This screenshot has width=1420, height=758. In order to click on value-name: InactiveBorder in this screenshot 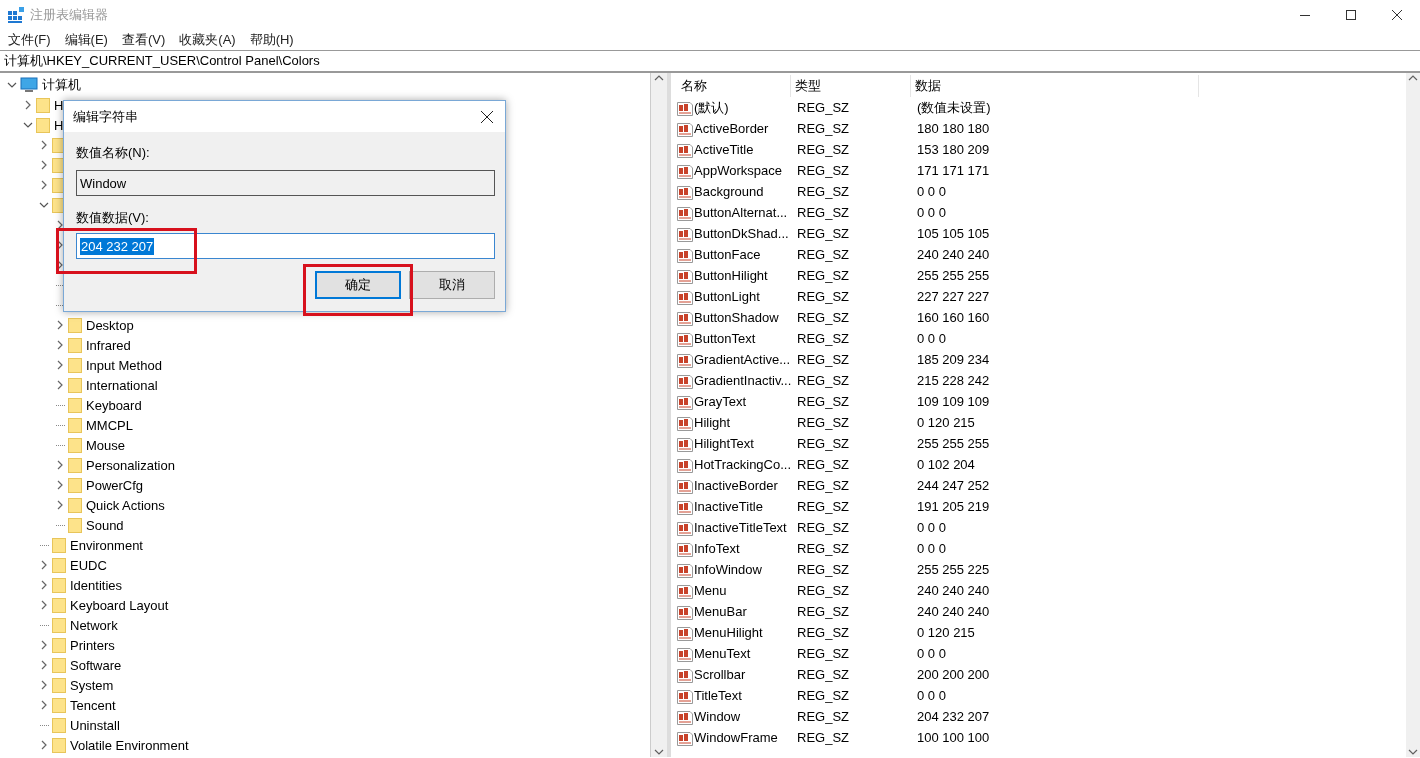, I will do `click(736, 485)`.